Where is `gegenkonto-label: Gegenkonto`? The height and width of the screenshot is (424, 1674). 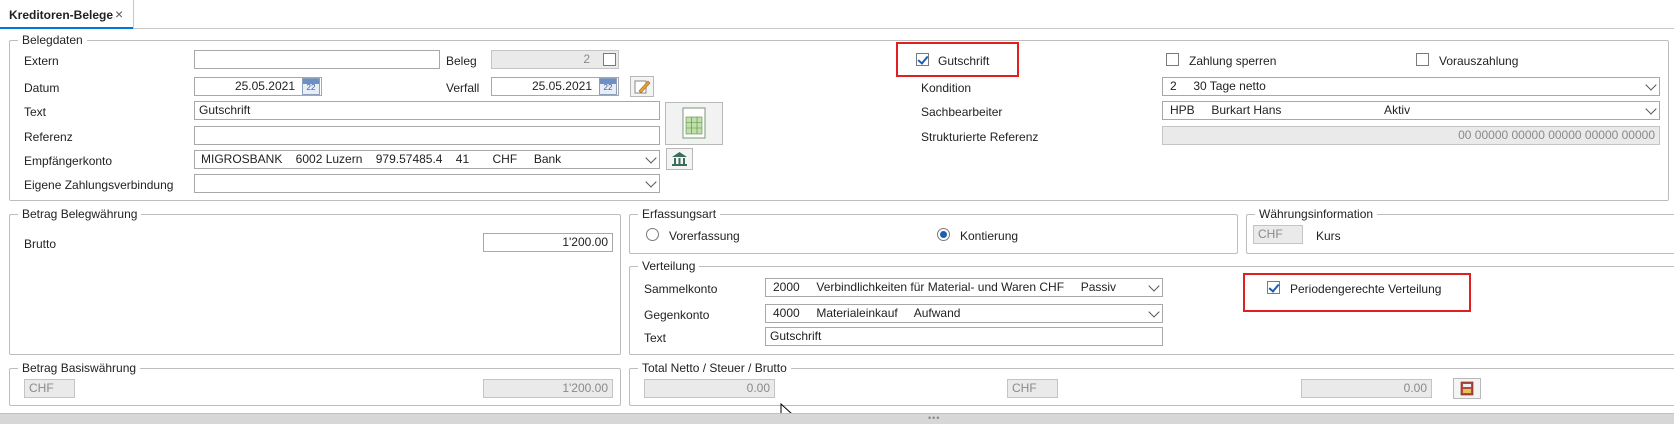
gegenkonto-label: Gegenkonto is located at coordinates (677, 315).